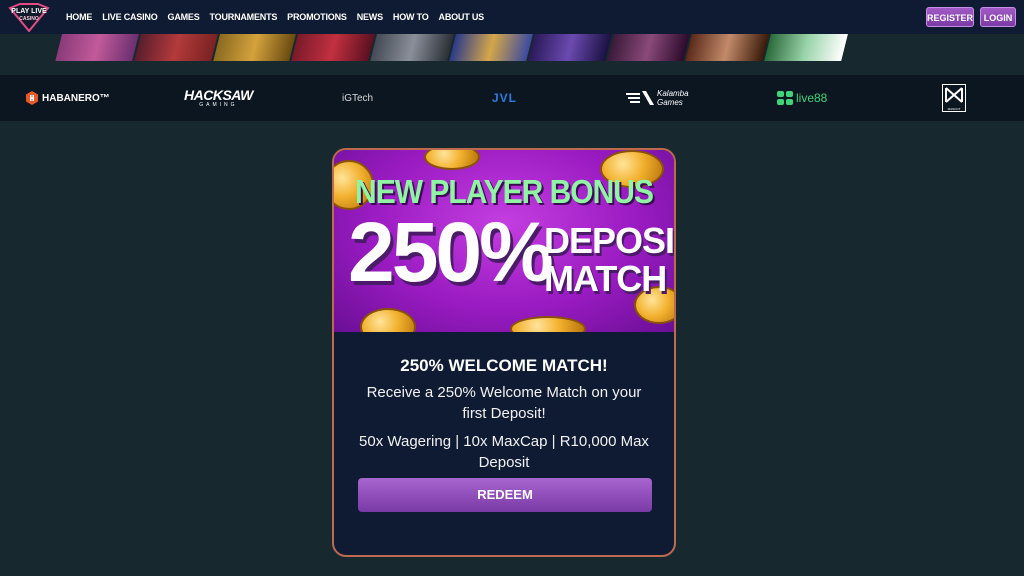 This screenshot has height=576, width=1024. Describe the element at coordinates (950, 17) in the screenshot. I see `register-button: REGISTER` at that location.